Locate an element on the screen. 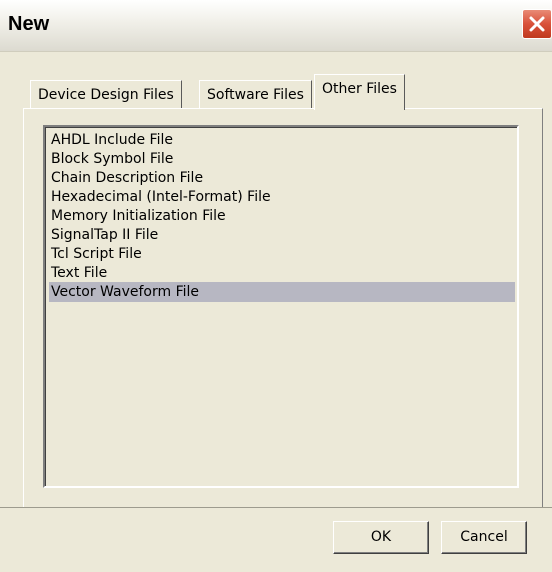 The image size is (552, 572). tab-other-files: Other Files is located at coordinates (359, 92).